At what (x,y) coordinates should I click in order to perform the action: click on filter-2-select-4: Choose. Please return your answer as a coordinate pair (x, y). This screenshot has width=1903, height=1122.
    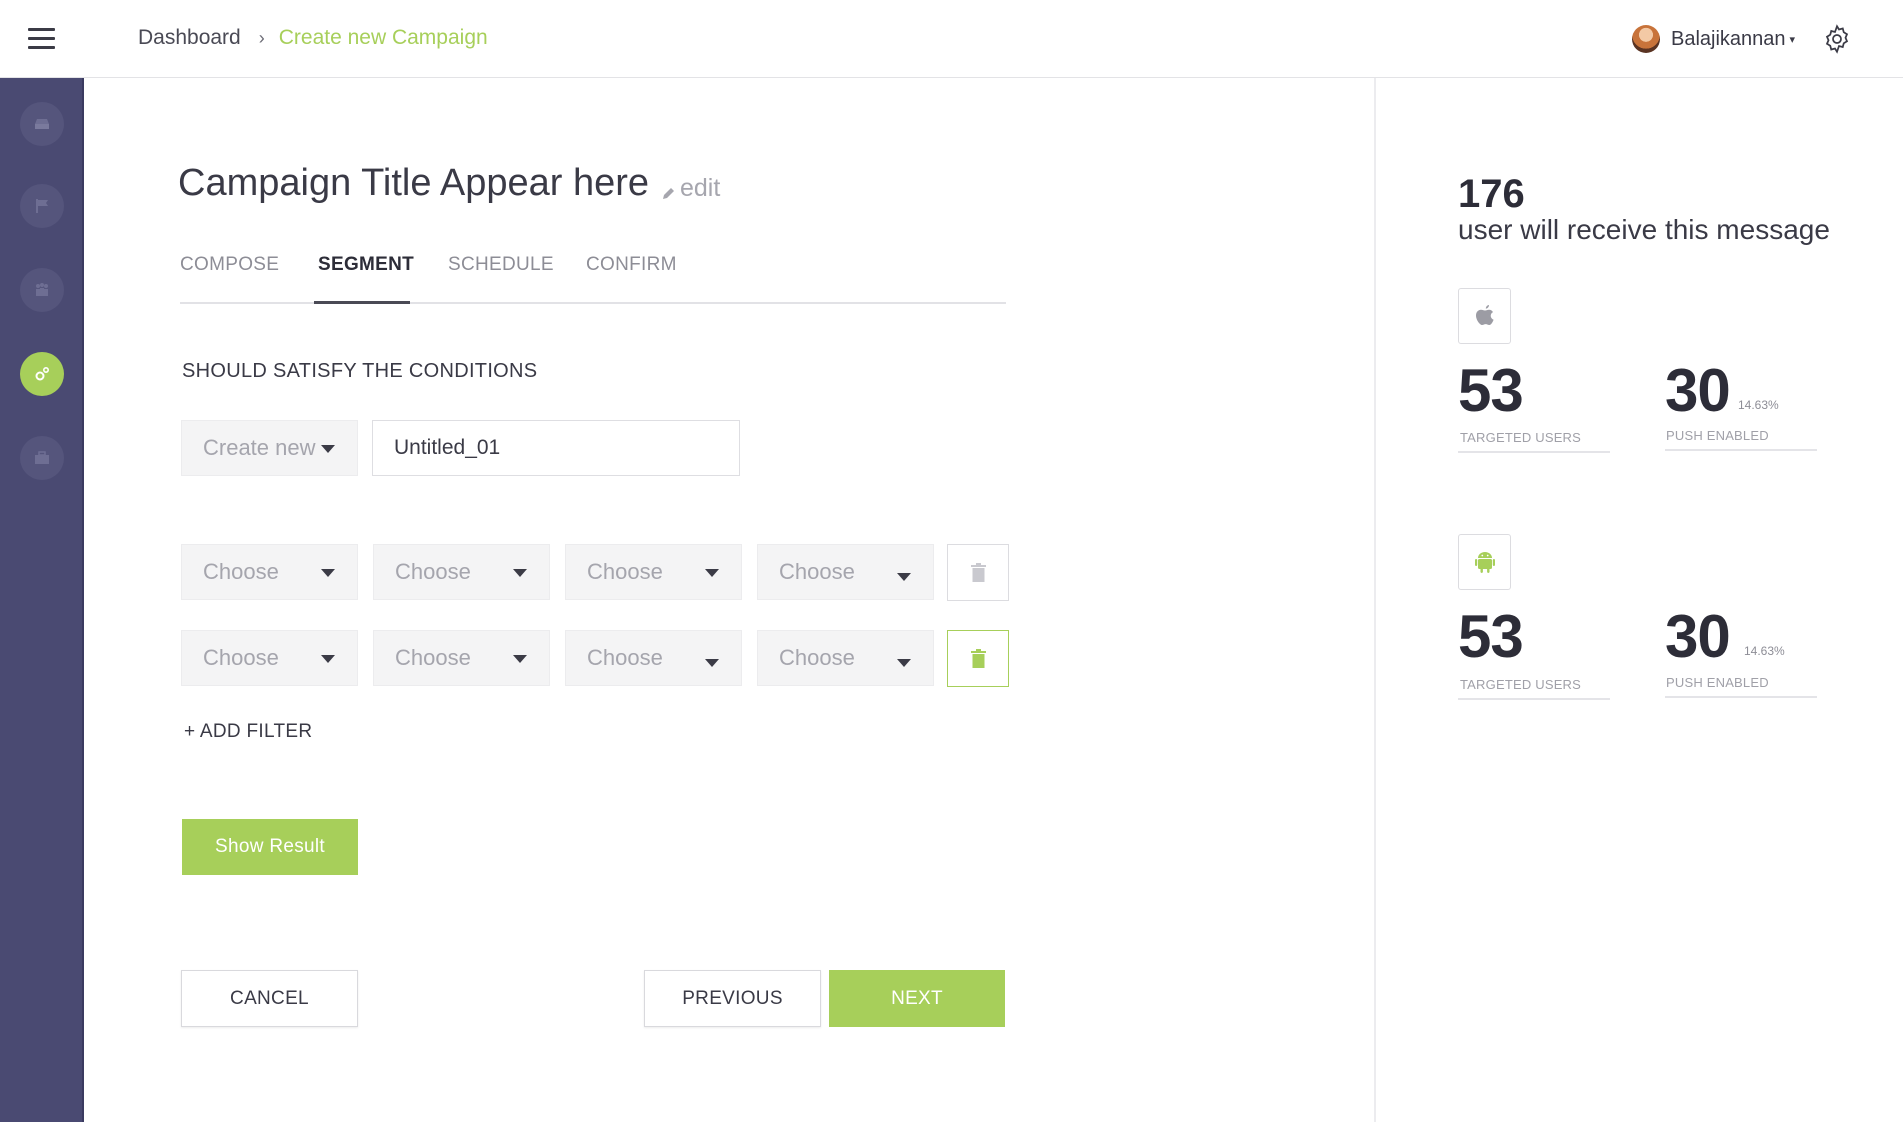
    Looking at the image, I should click on (845, 658).